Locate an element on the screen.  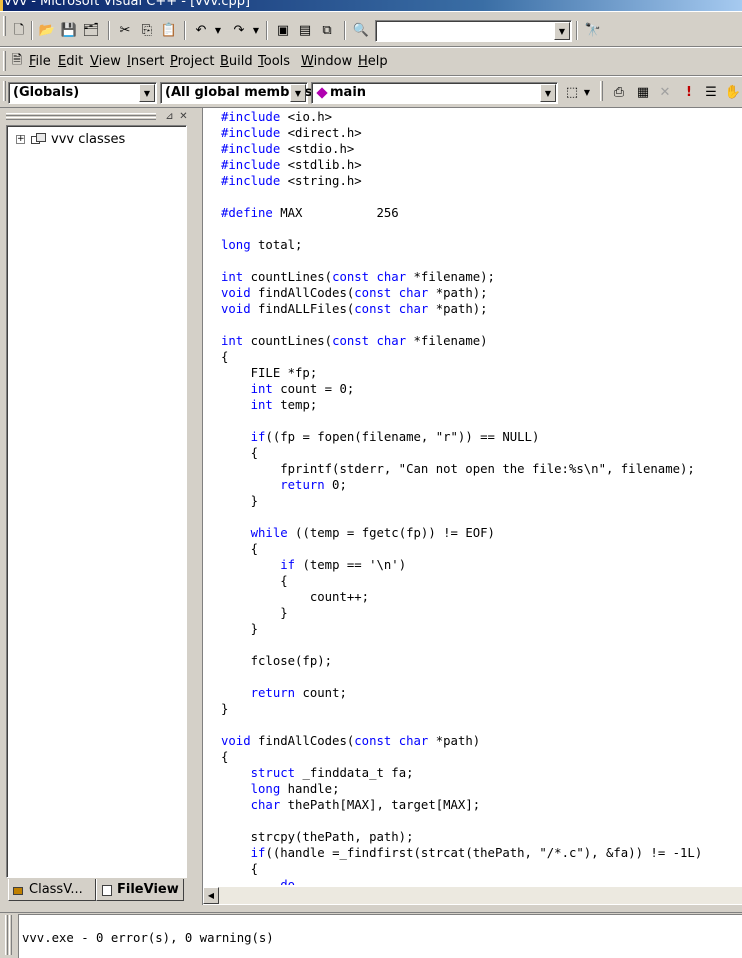
menu-view: View is located at coordinates (105, 61).